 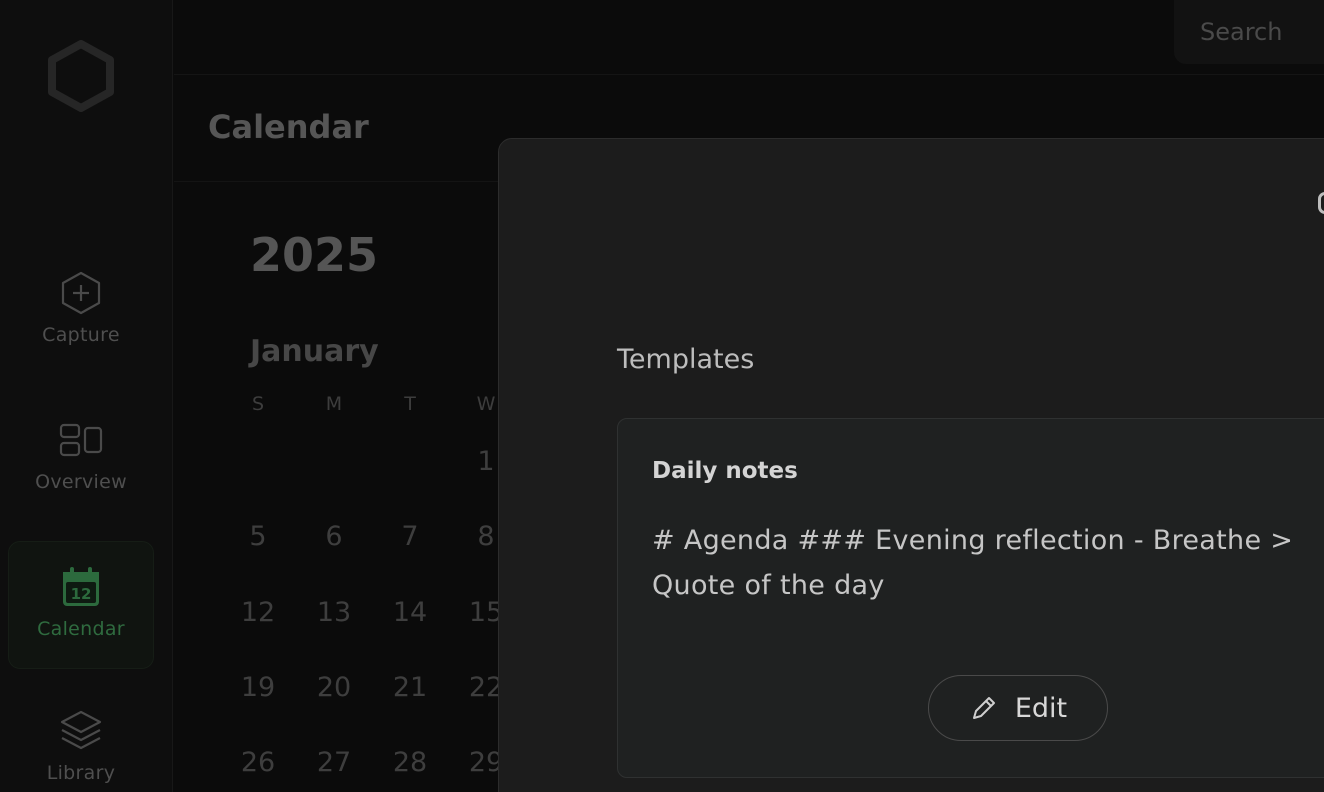 What do you see at coordinates (81, 594) in the screenshot?
I see `svg-text: 12` at bounding box center [81, 594].